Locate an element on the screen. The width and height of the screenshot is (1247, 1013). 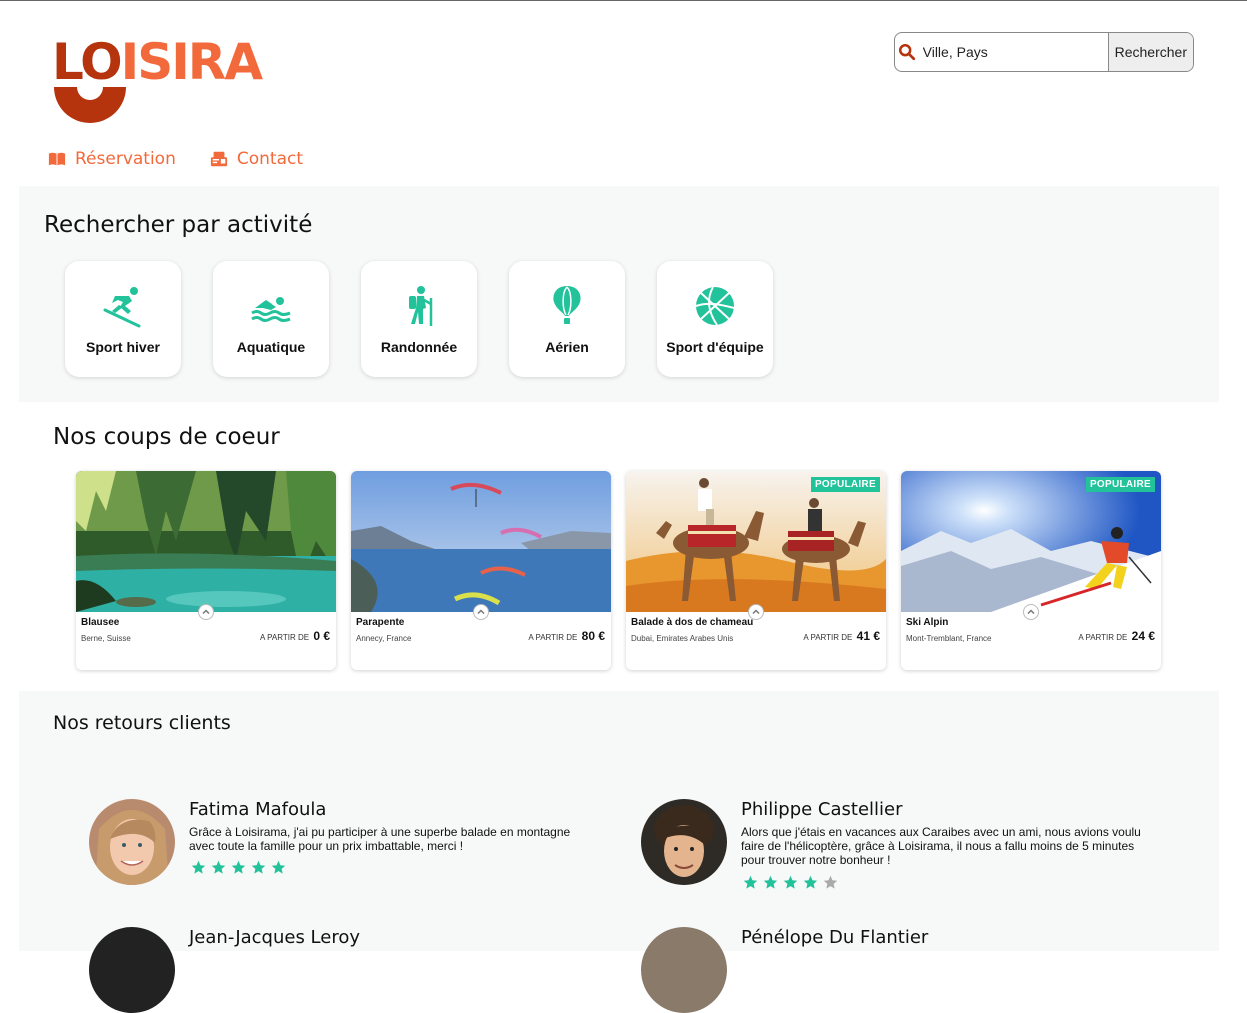
price-value: 41 € is located at coordinates (868, 636).